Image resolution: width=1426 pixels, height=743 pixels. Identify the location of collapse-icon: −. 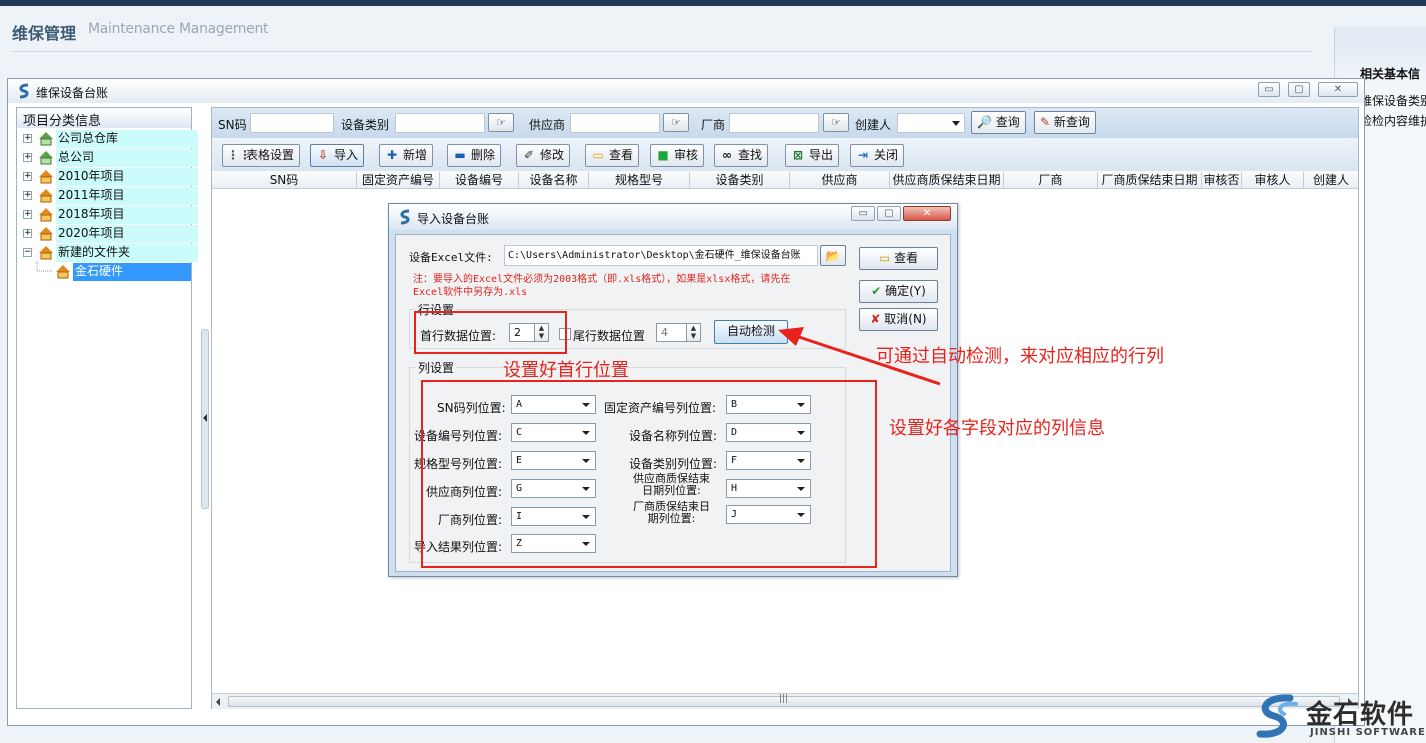
(27, 252).